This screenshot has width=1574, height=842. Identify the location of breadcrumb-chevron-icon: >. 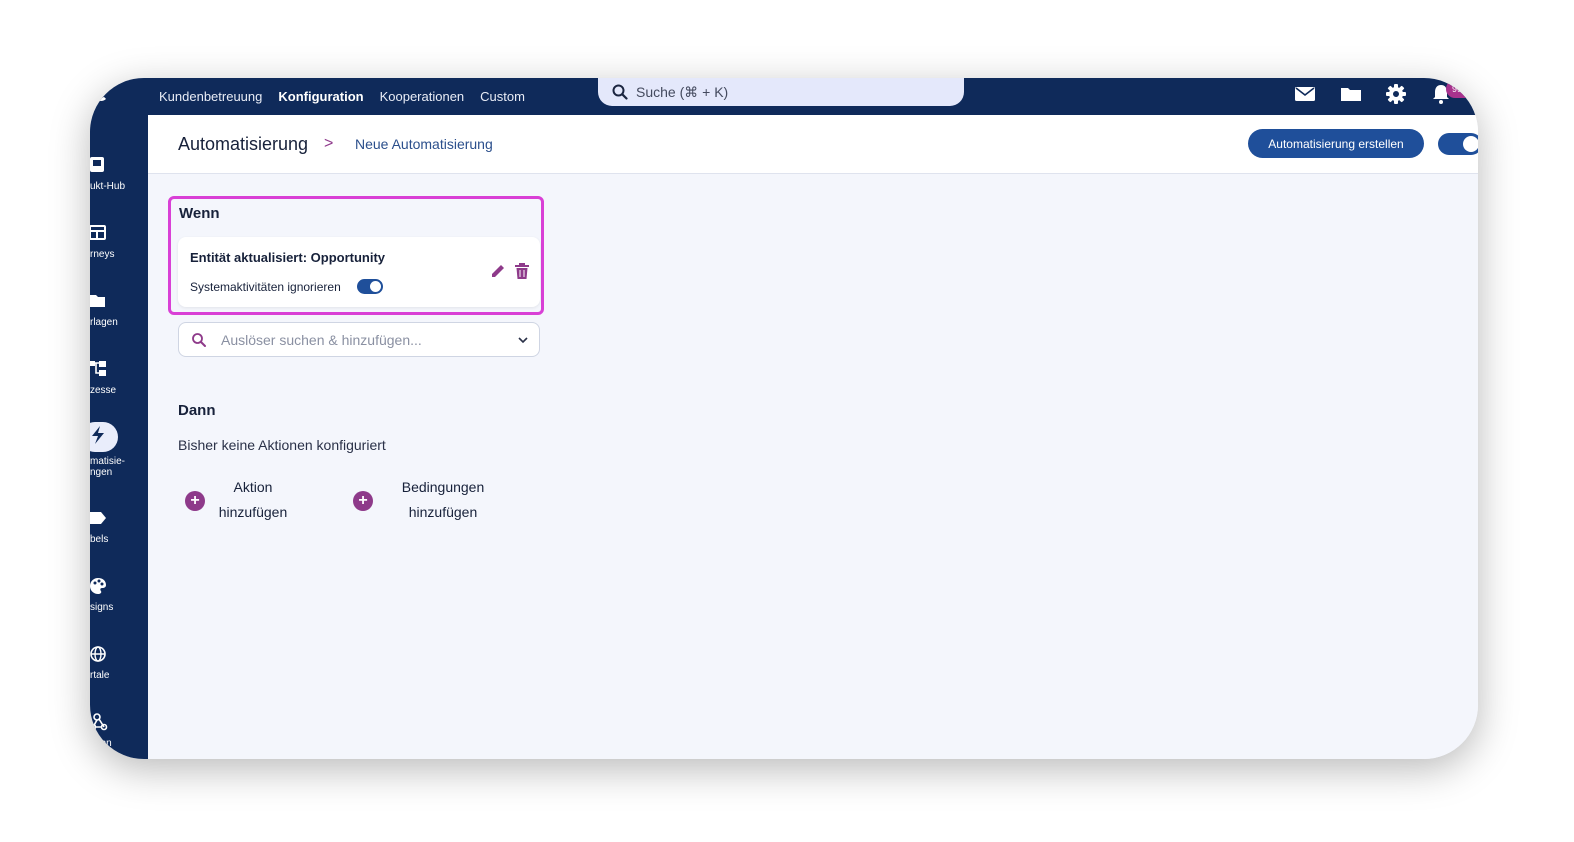
(329, 143).